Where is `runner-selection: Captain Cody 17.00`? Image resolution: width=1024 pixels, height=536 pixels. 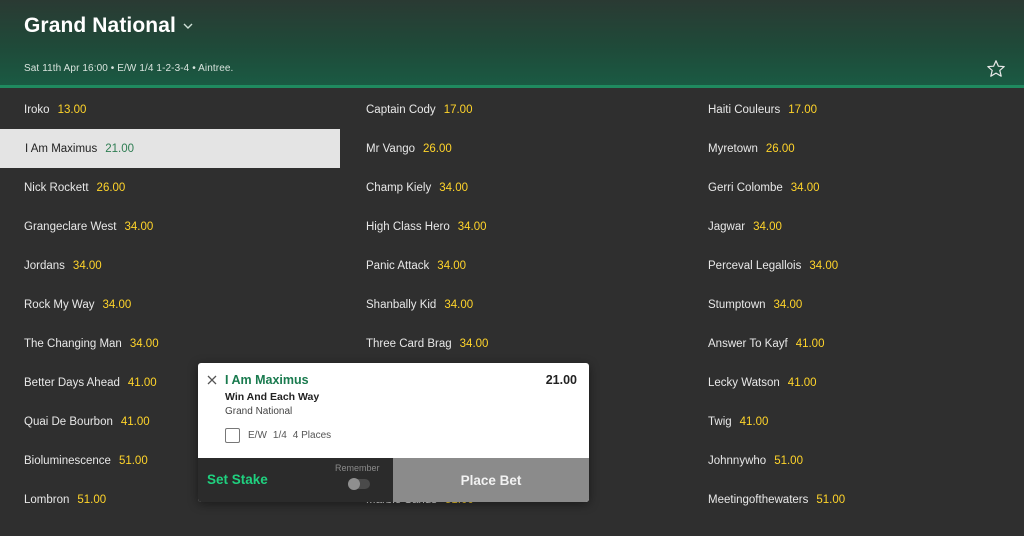 runner-selection: Captain Cody 17.00 is located at coordinates (513, 109).